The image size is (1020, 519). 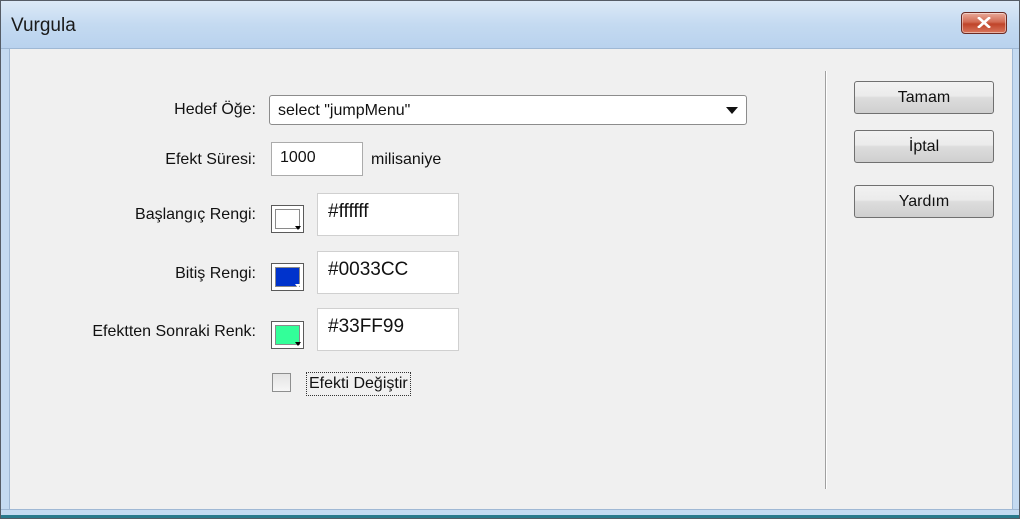 I want to click on toggle-effect-label: Efekti Değiştir, so click(x=358, y=384).